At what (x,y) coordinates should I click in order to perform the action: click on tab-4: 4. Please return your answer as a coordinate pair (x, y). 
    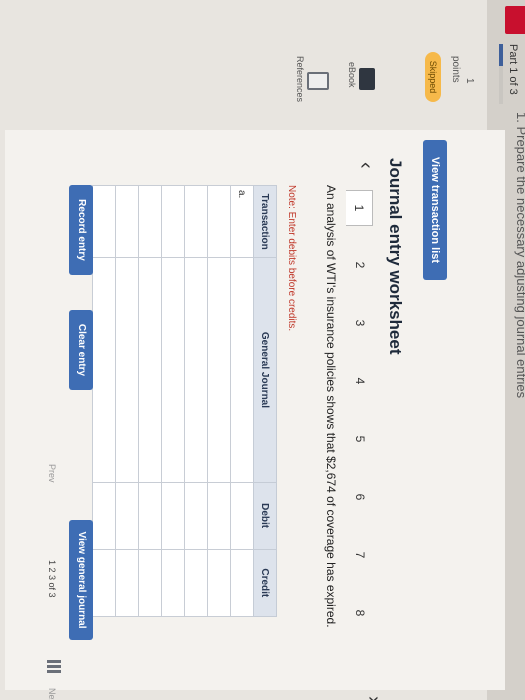
    Looking at the image, I should click on (360, 381).